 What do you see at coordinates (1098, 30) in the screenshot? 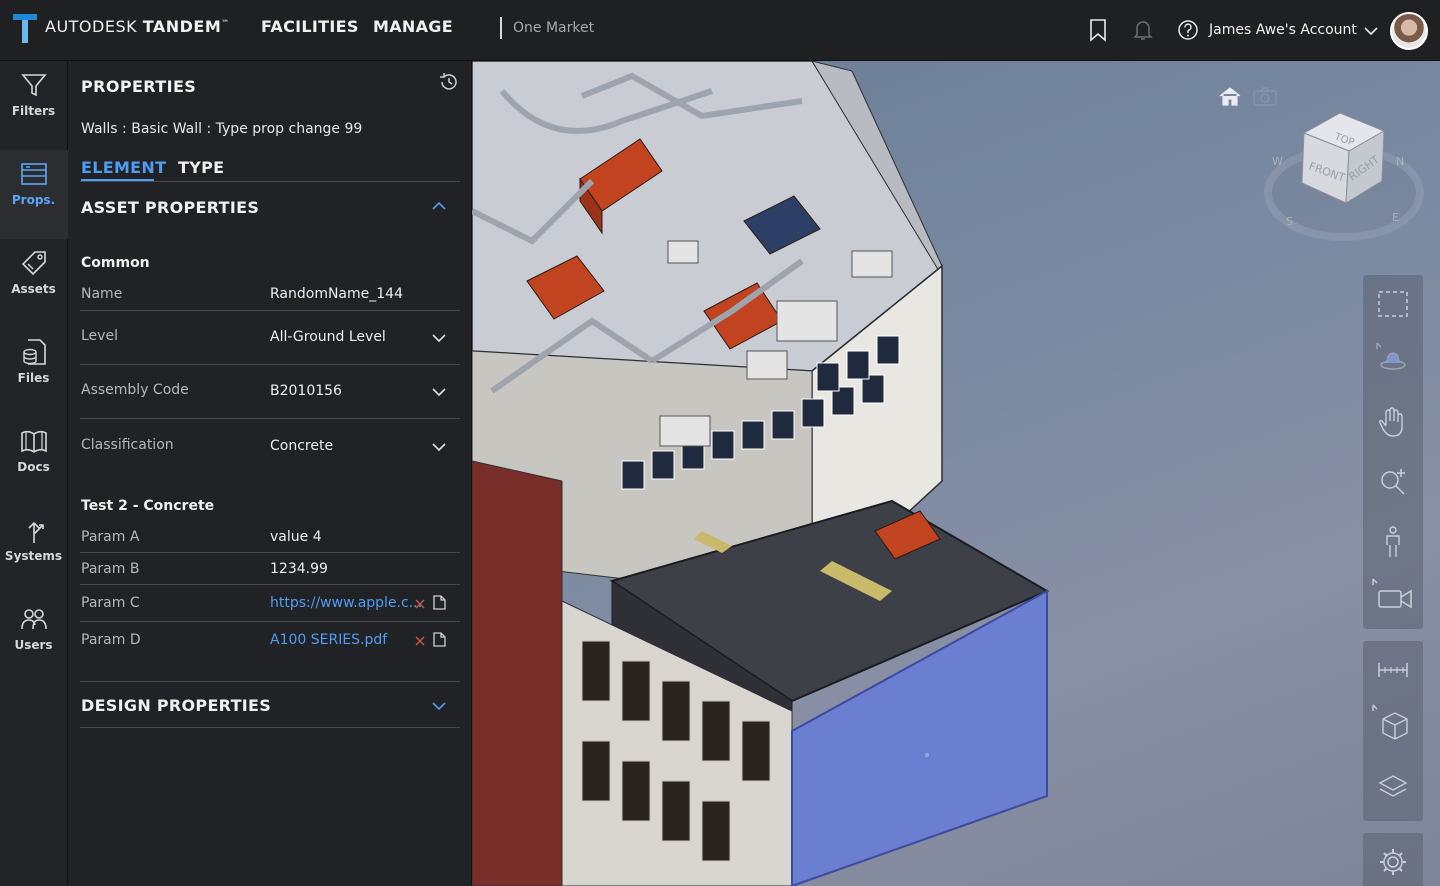
I see `bookmark-icon` at bounding box center [1098, 30].